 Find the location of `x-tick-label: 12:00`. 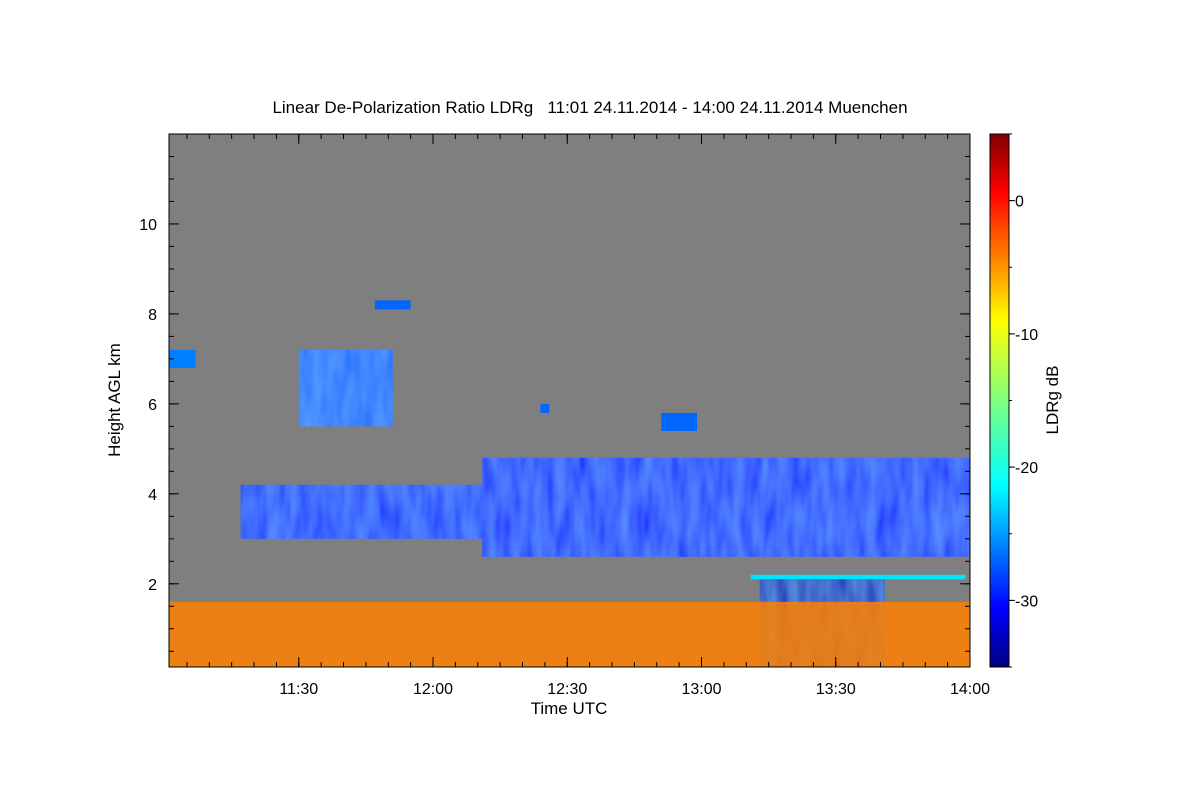

x-tick-label: 12:00 is located at coordinates (433, 689).